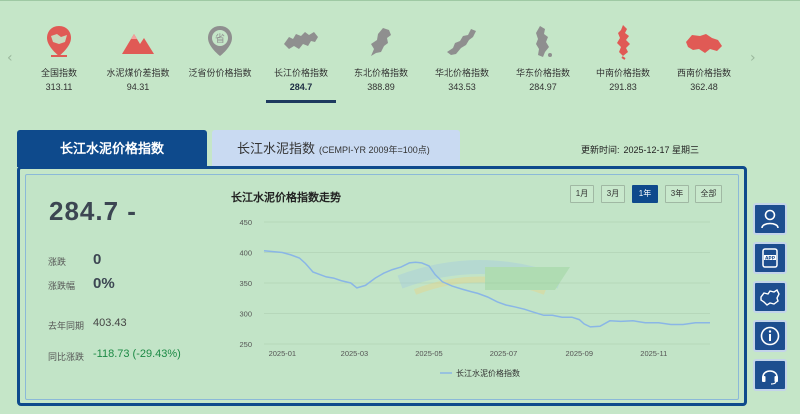 The width and height of the screenshot is (800, 414). I want to click on customer-service-button, so click(770, 375).